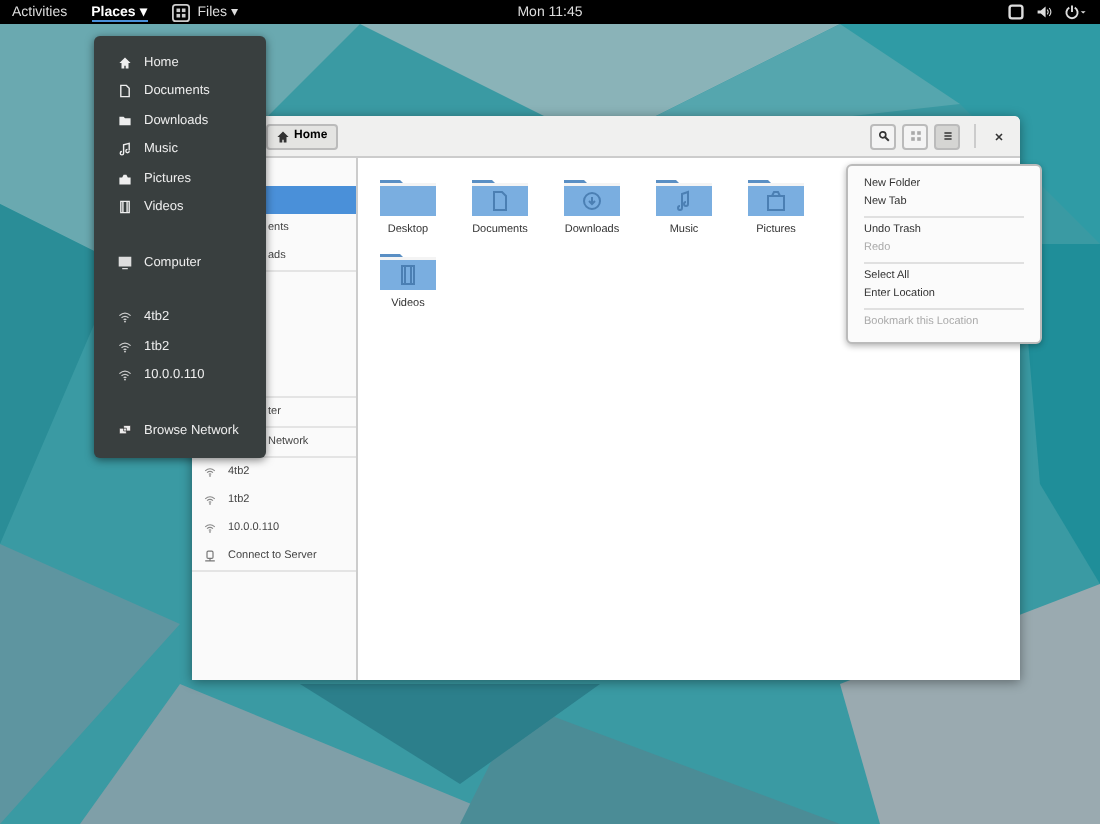 This screenshot has height=824, width=1100. What do you see at coordinates (1076, 12) in the screenshot?
I see `power-icon` at bounding box center [1076, 12].